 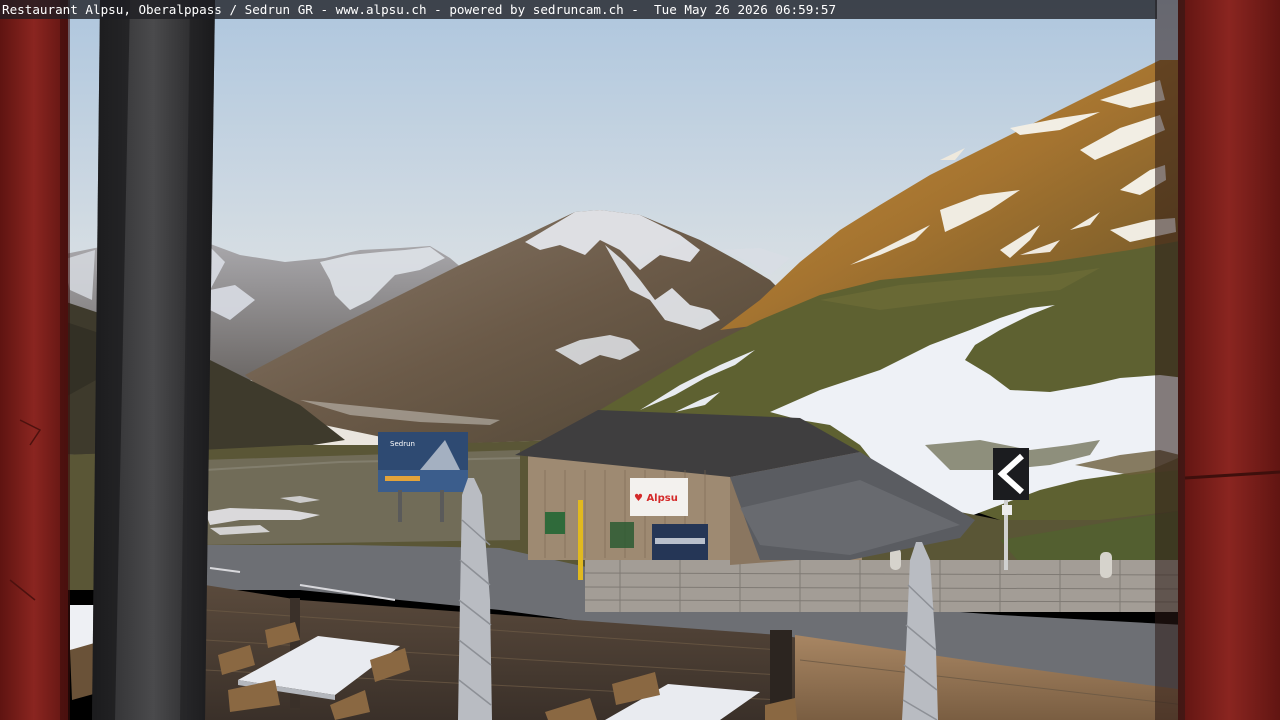 What do you see at coordinates (153, 360) in the screenshot?
I see `foreground-pole` at bounding box center [153, 360].